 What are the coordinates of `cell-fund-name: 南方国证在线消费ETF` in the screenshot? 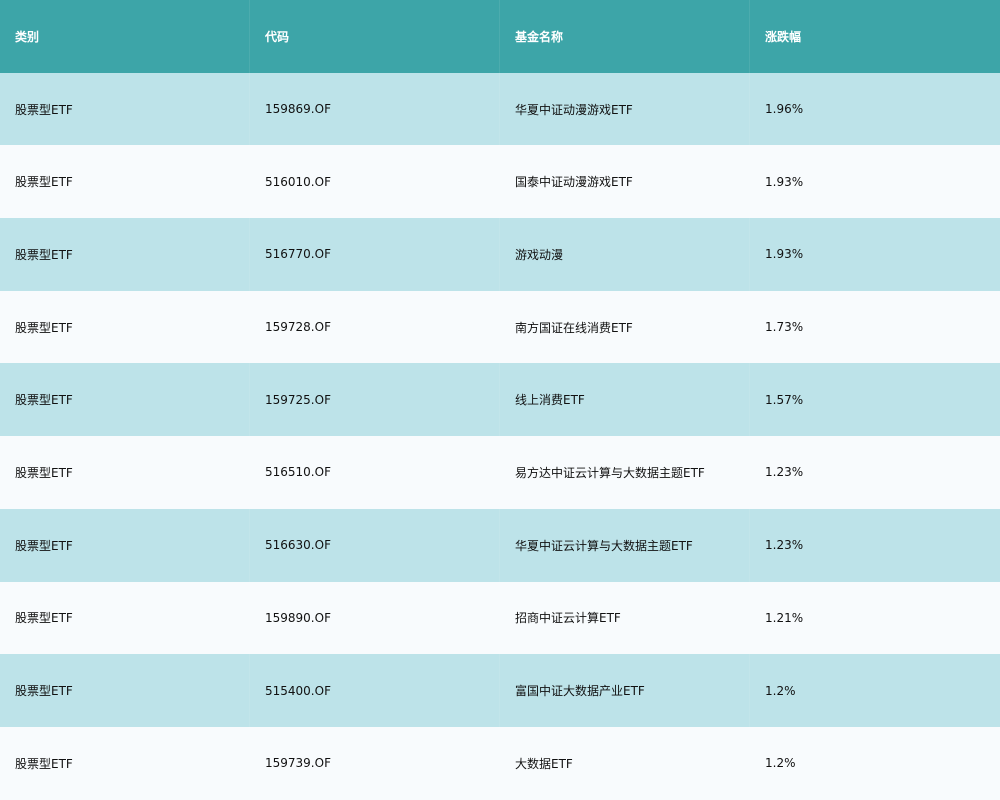 It's located at (625, 327).